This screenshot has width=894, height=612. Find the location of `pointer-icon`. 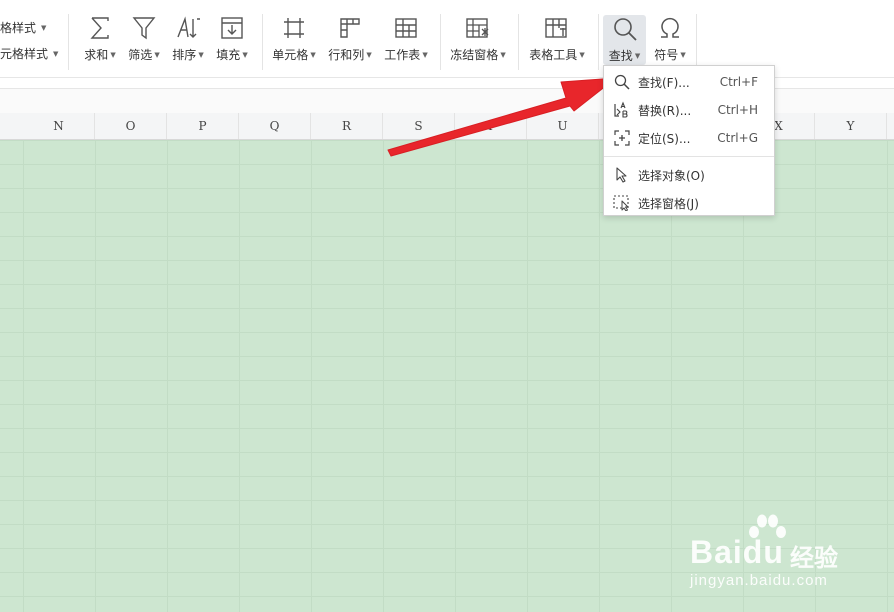

pointer-icon is located at coordinates (622, 175).